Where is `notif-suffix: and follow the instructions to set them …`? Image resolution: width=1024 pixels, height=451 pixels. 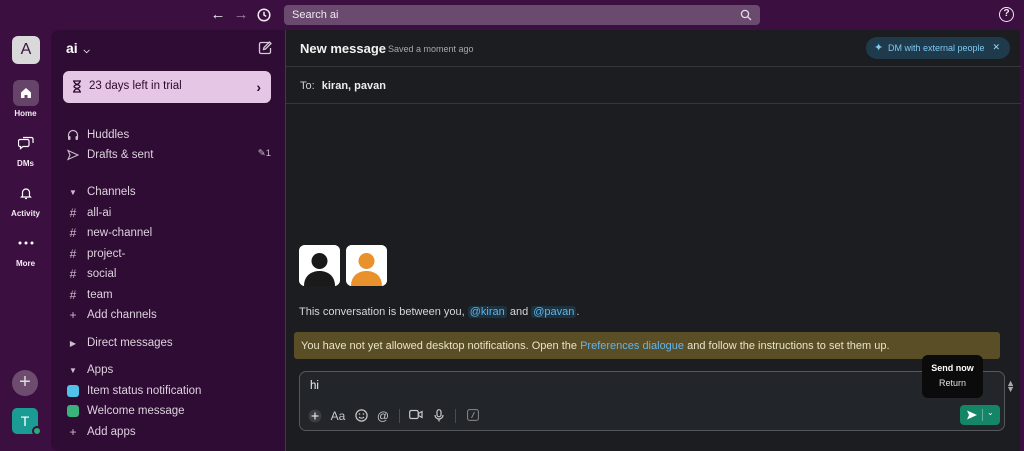
notif-suffix: and follow the instructions to set them … is located at coordinates (788, 346).